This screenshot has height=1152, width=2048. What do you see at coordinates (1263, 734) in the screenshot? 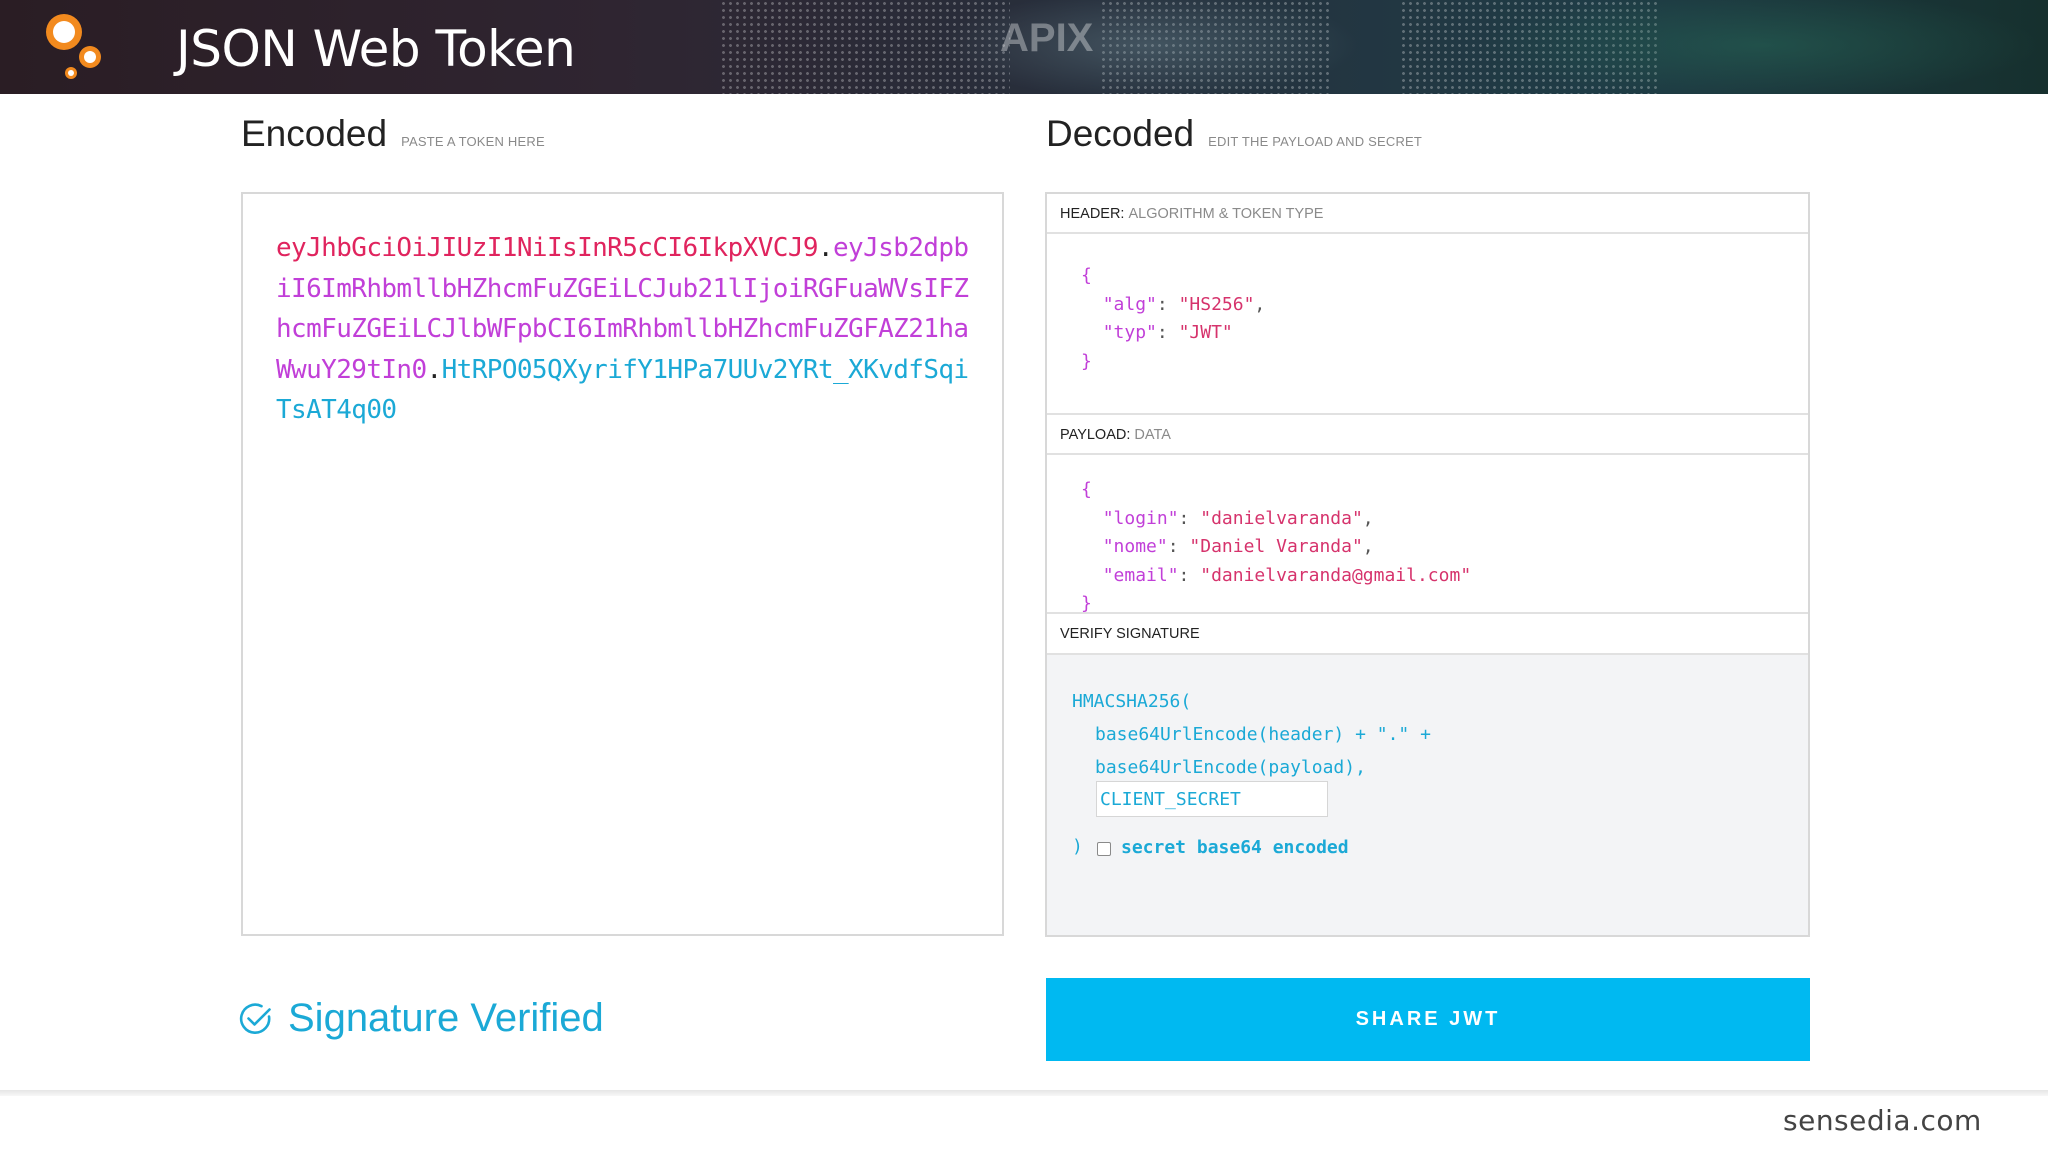
I see `hmac-header-line: base64UrlEncode(header) + "." +` at bounding box center [1263, 734].